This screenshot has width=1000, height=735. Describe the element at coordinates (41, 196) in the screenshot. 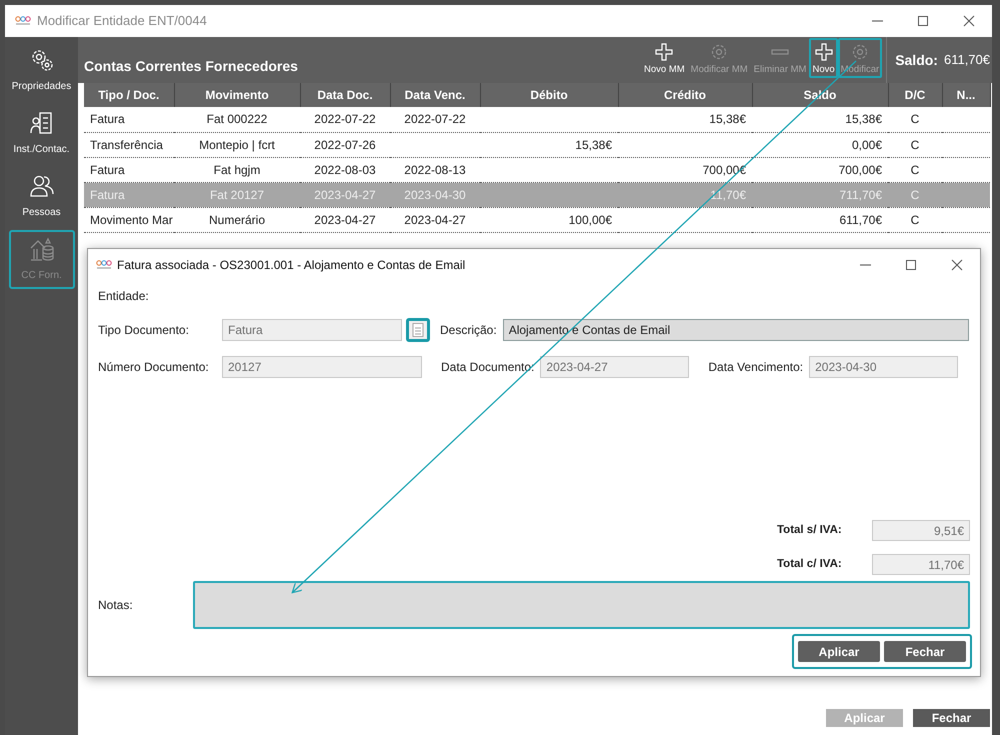

I see `sidebar-item: Pessoas` at that location.